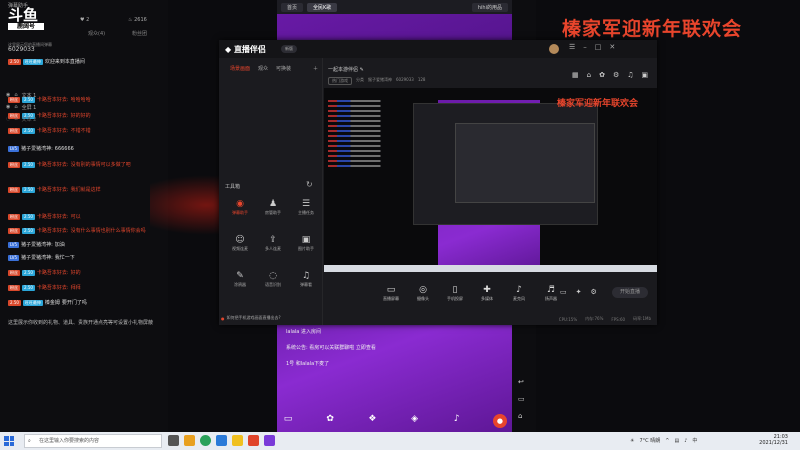 Image resolution: width=800 pixels, height=450 pixels. What do you see at coordinates (579, 292) in the screenshot?
I see `pin-icon: ✦` at bounding box center [579, 292].